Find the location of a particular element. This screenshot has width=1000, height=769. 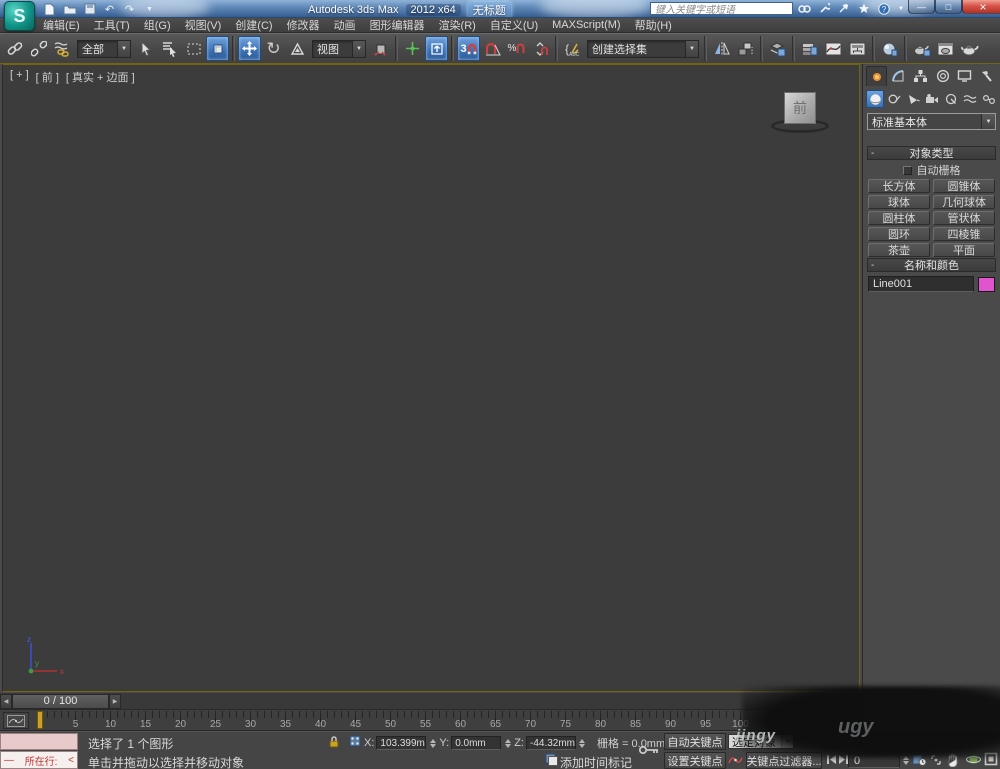

keyboard-shortcut-override-icon is located at coordinates (436, 48).